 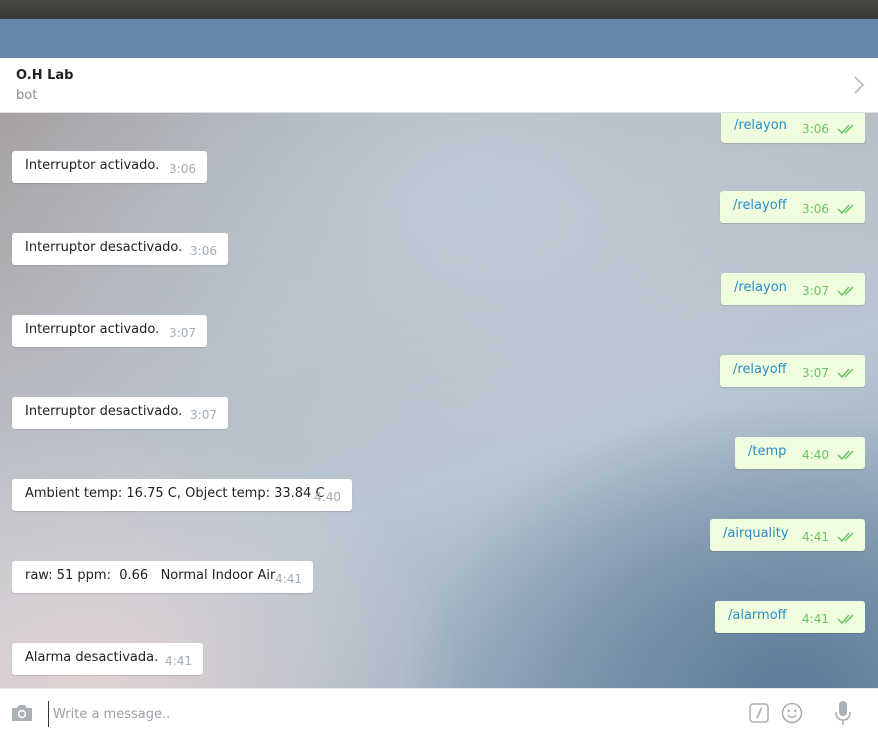 What do you see at coordinates (27, 95) in the screenshot?
I see `chat-status: bot` at bounding box center [27, 95].